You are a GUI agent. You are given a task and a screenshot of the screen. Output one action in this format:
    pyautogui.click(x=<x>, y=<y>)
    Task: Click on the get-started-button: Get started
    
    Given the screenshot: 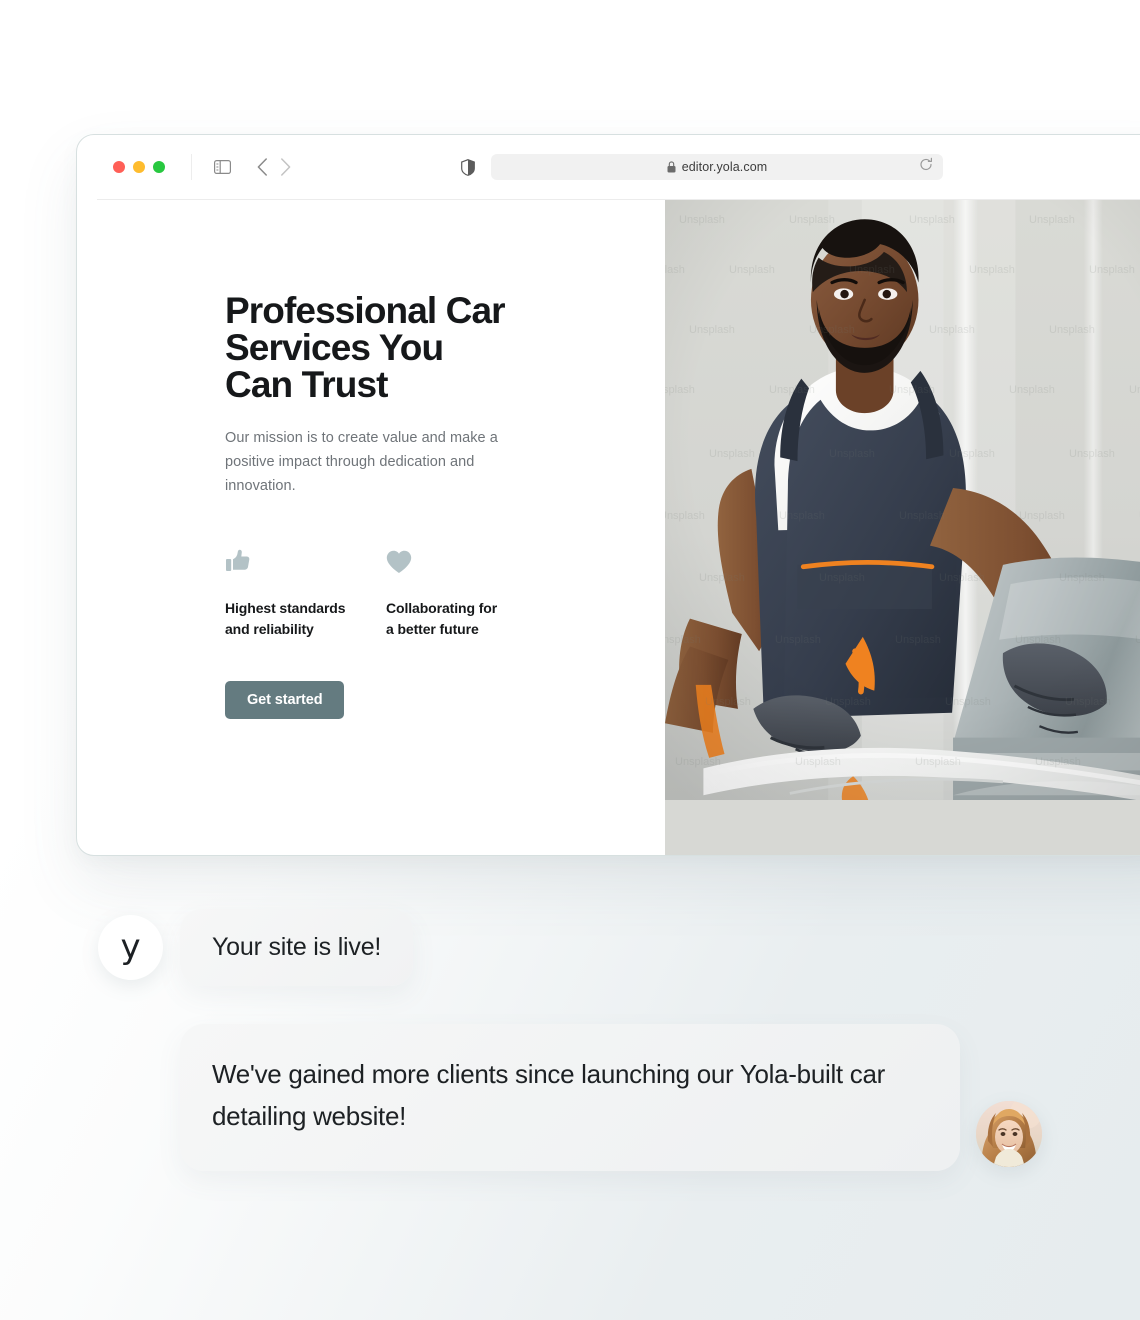 What is the action you would take?
    pyautogui.click(x=285, y=700)
    